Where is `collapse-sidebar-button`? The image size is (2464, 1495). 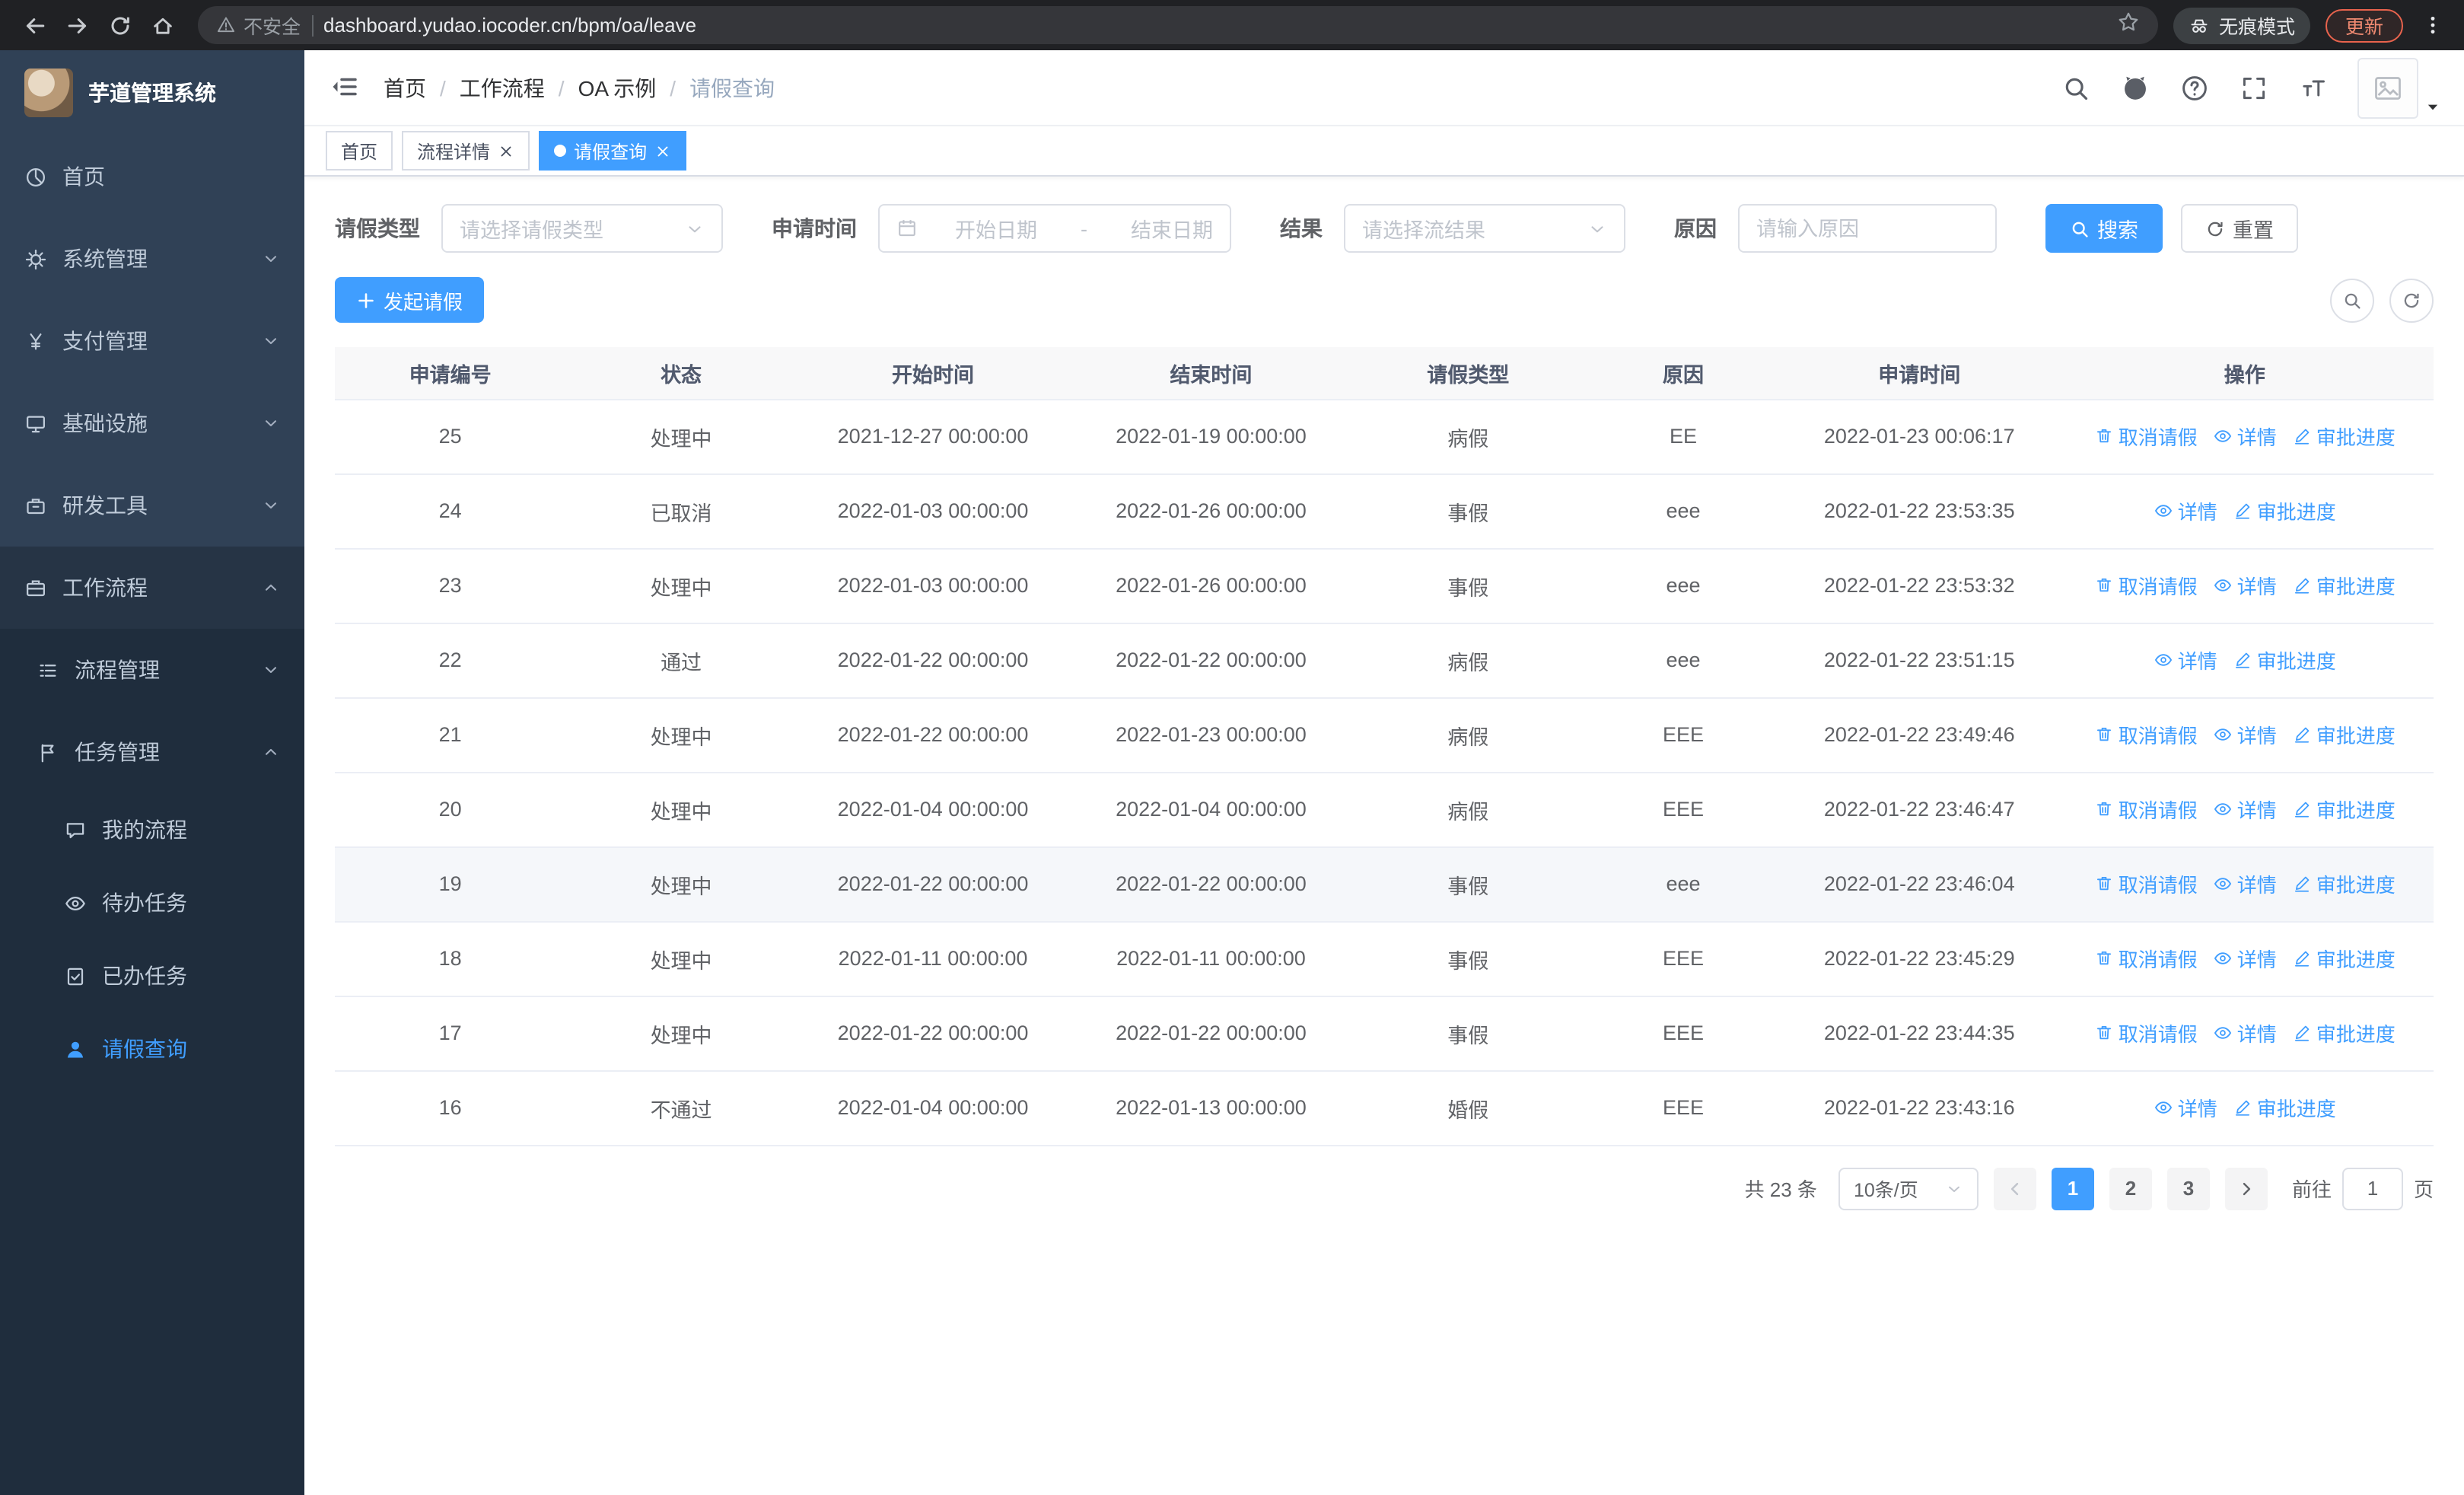
collapse-sidebar-button is located at coordinates (345, 88).